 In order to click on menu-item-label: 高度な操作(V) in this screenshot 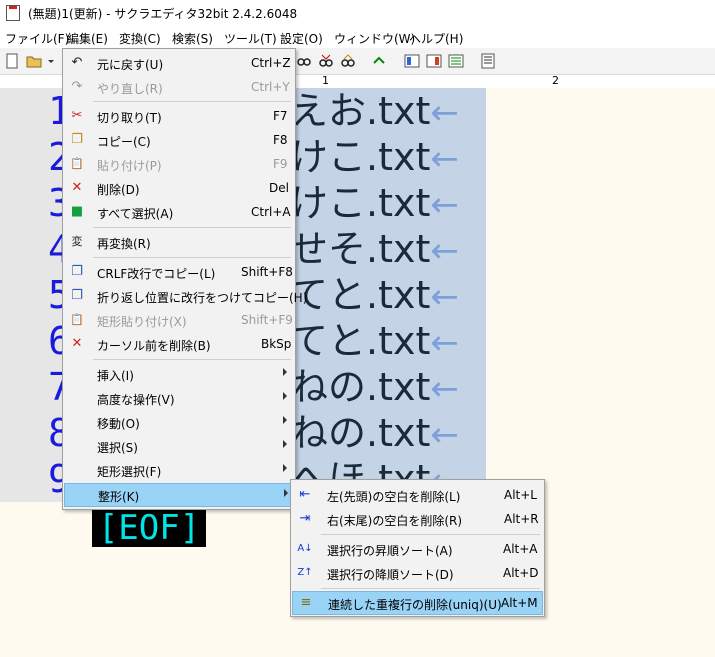, I will do `click(136, 400)`.